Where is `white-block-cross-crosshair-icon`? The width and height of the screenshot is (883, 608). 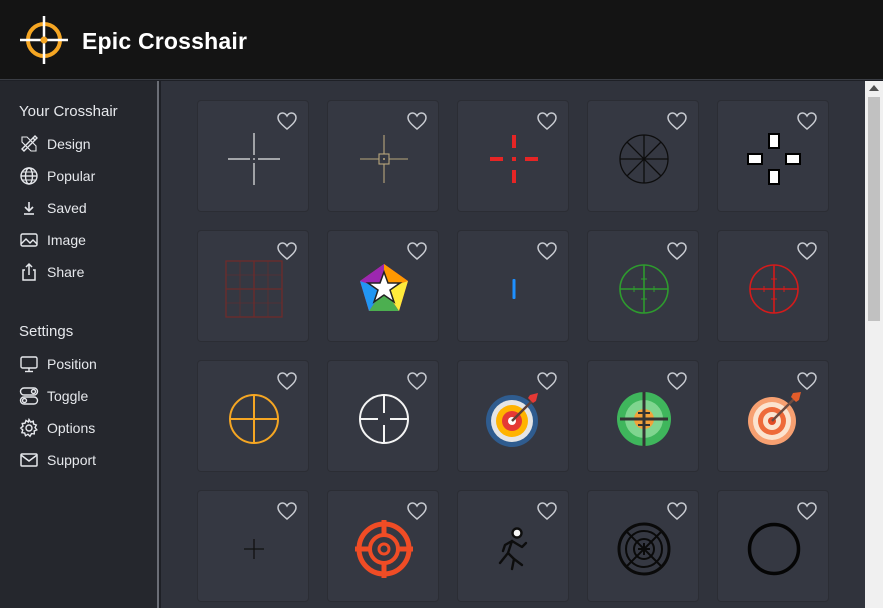
white-block-cross-crosshair-icon is located at coordinates (774, 159).